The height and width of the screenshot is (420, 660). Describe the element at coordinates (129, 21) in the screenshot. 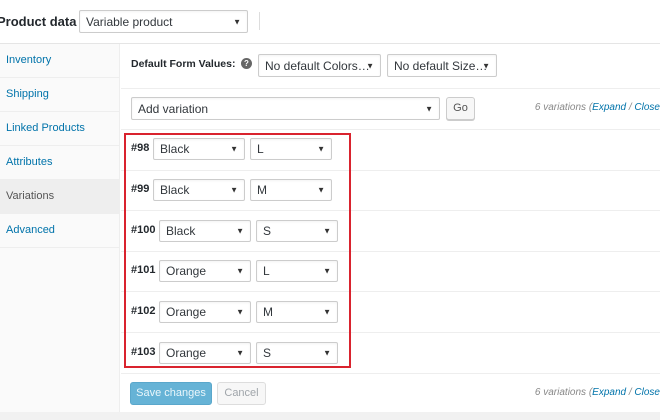

I see `product-type-value: Variable product` at that location.